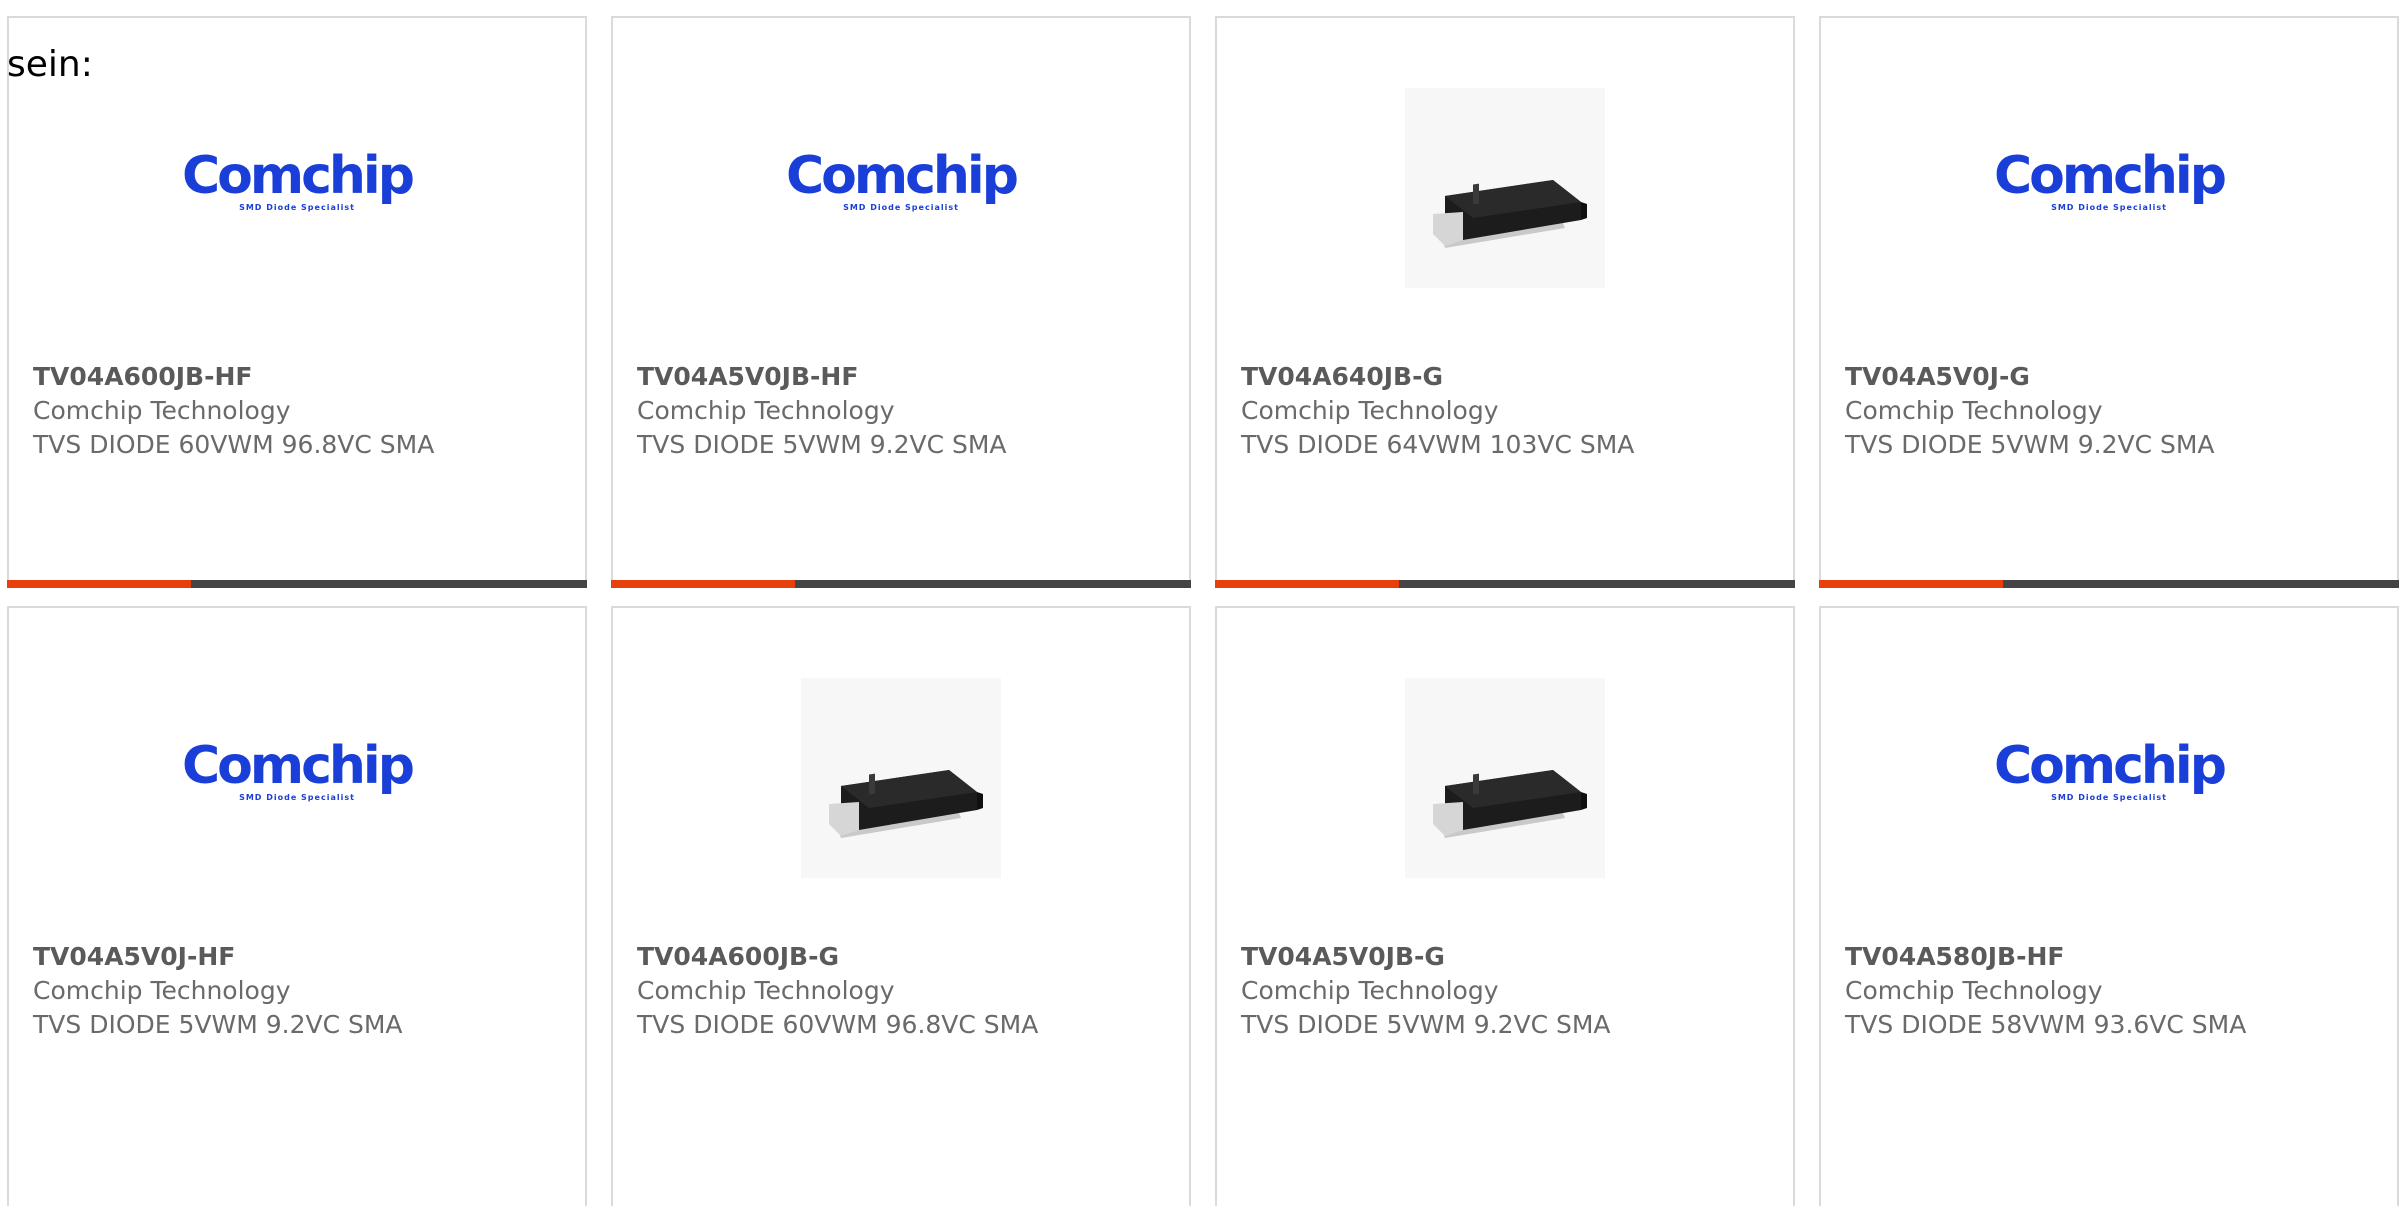  I want to click on description: TVS DIODE 64VWM 103VC SMA, so click(1438, 444).